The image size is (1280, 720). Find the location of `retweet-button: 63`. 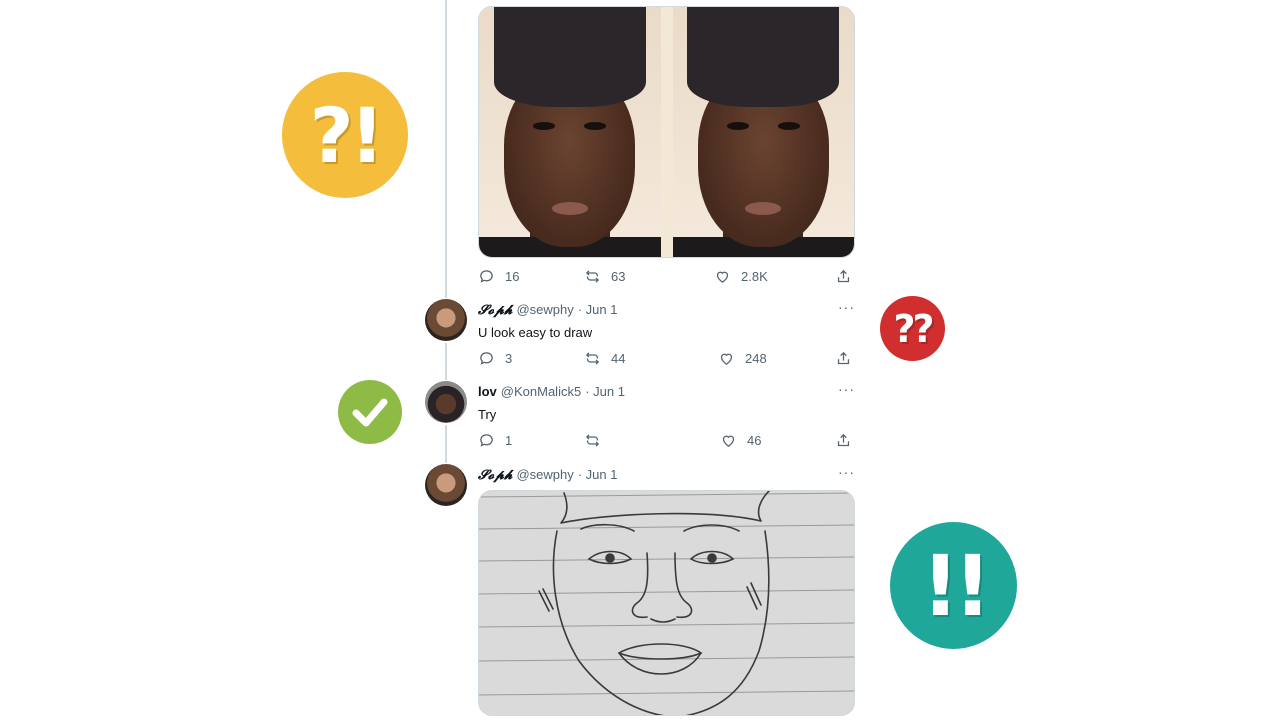

retweet-button: 63 is located at coordinates (604, 276).